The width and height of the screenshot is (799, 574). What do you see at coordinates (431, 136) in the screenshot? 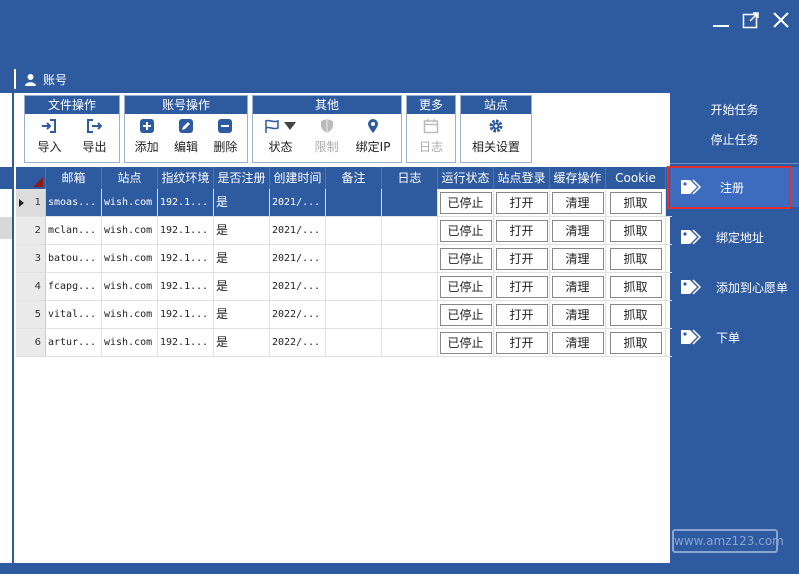
I see `log-button: 日志` at bounding box center [431, 136].